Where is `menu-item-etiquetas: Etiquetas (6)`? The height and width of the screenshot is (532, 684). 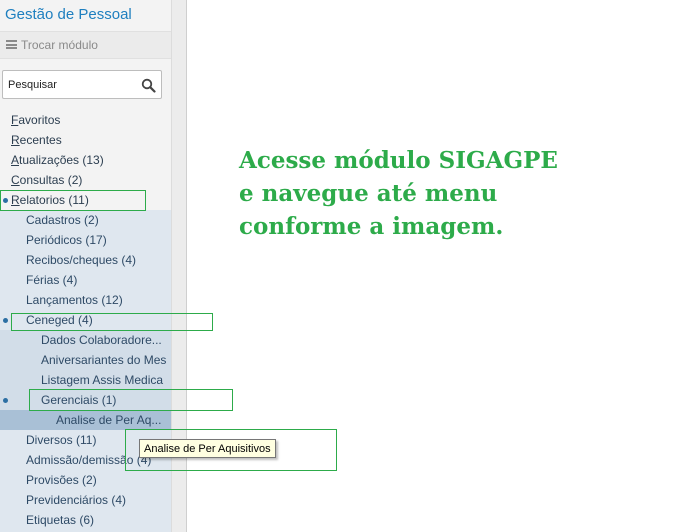 menu-item-etiquetas: Etiquetas (6) is located at coordinates (60, 520).